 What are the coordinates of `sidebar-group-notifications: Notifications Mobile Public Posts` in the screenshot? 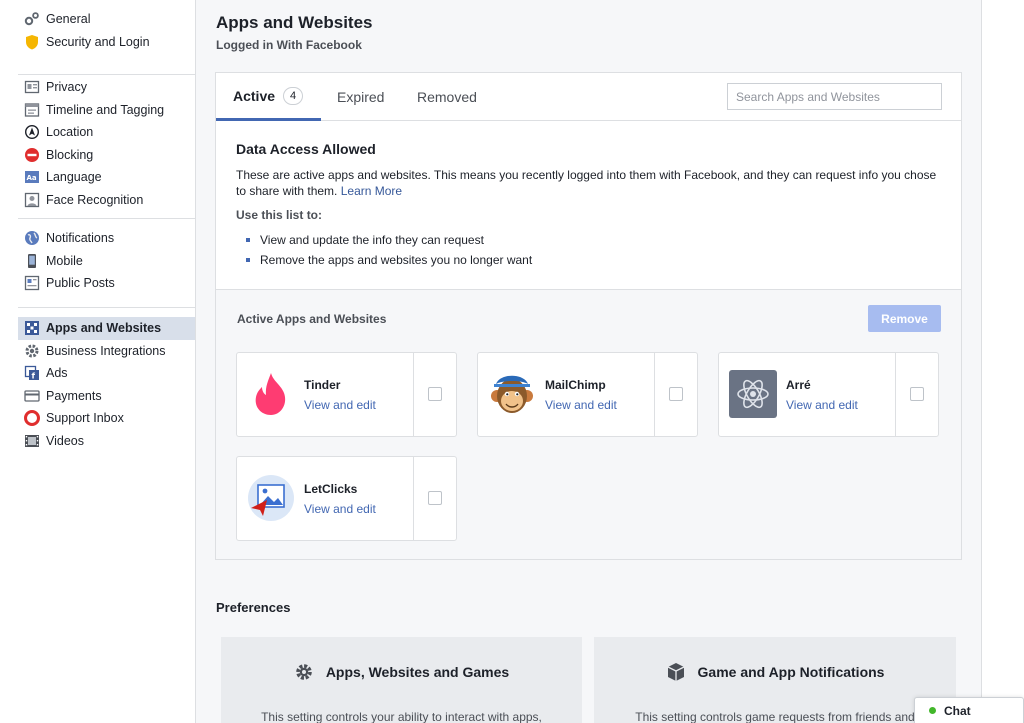 It's located at (106, 256).